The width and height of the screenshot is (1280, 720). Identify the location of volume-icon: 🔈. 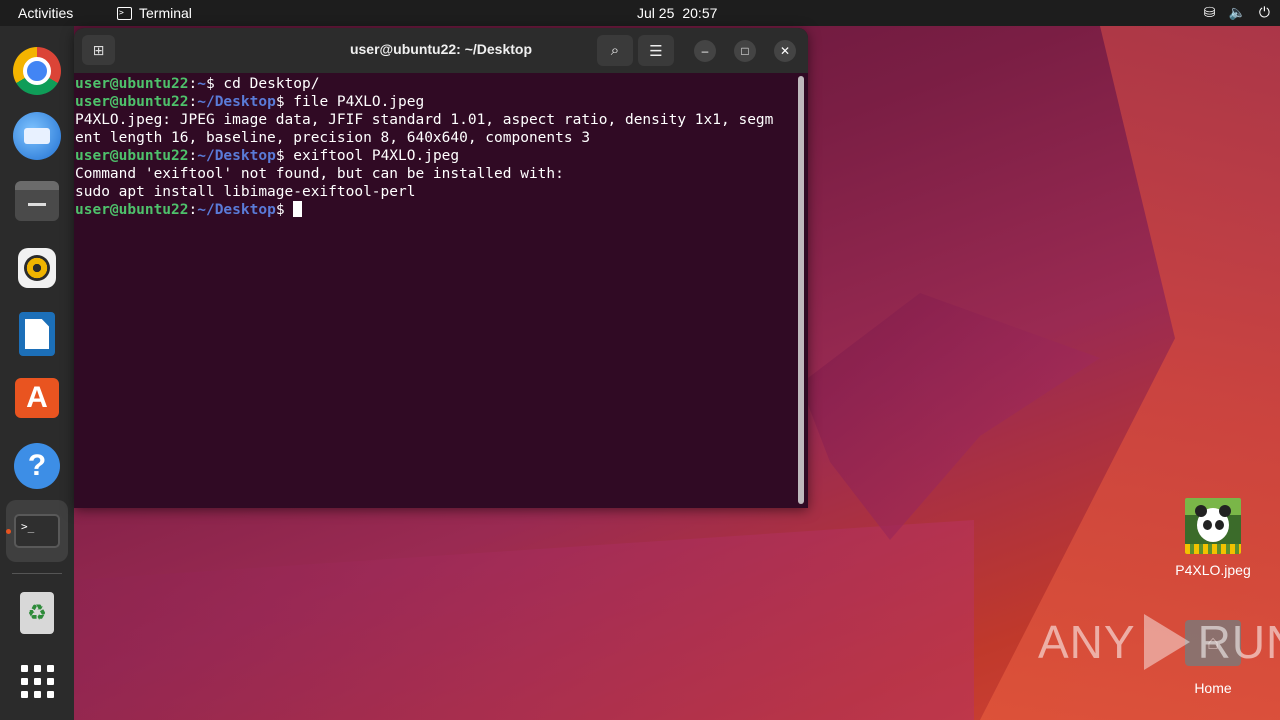
(1237, 12).